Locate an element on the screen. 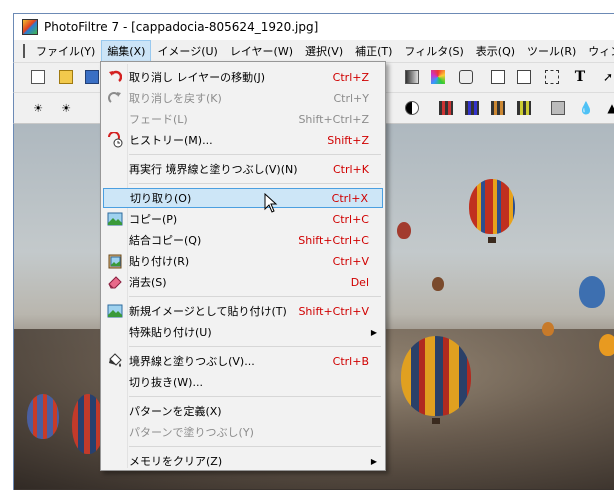 The height and width of the screenshot is (490, 614). document-icon is located at coordinates (24, 51).